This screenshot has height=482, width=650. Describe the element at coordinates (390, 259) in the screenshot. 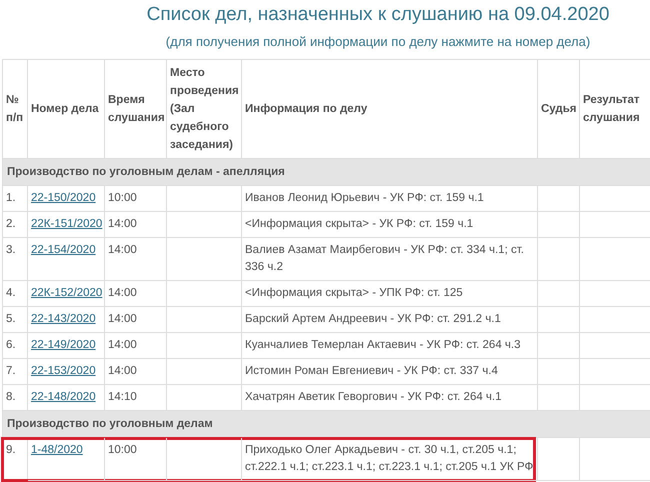

I see `table-cell: Валиев Азамат Маирбегович - УК РФ: ст. 334 ч.1; ст. 336 ч.2` at that location.